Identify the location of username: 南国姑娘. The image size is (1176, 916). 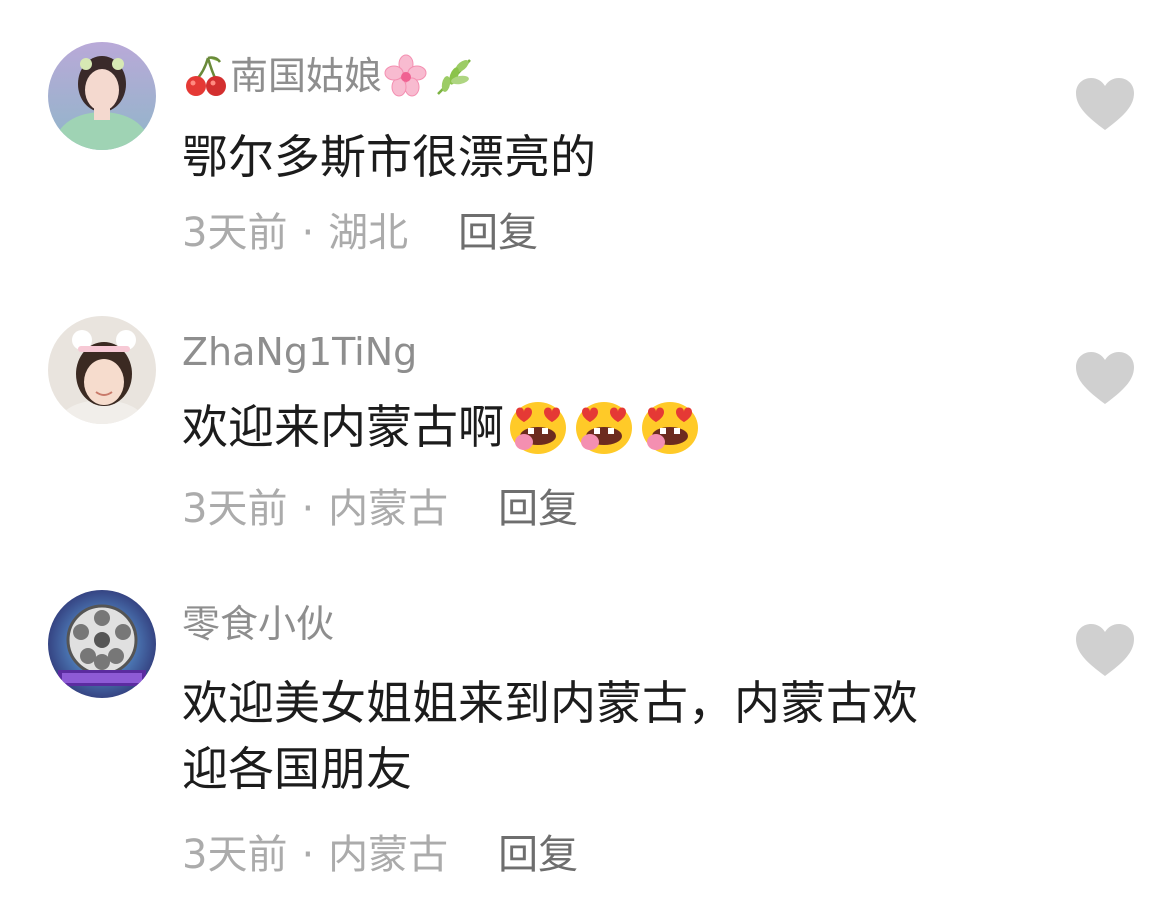
(330, 76).